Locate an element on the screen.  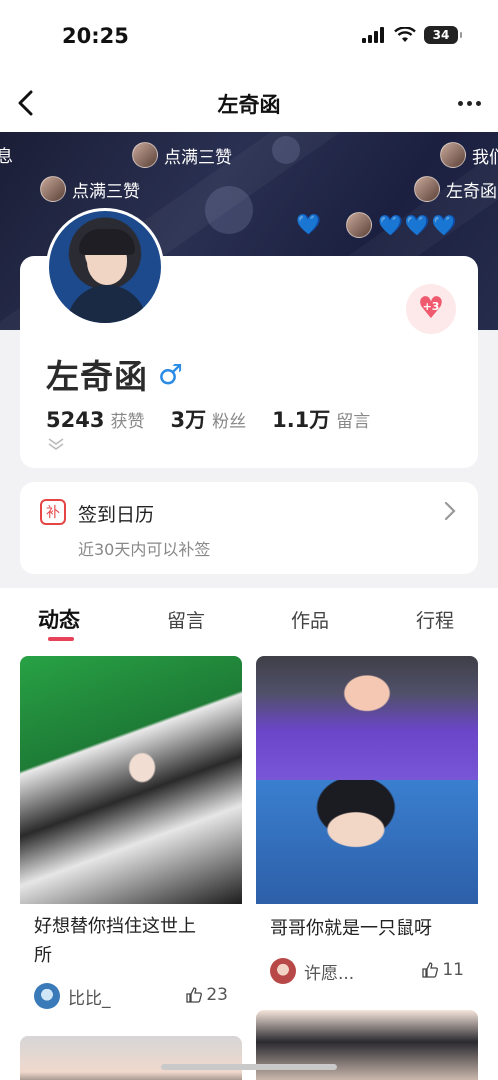
post-likes: 11 is located at coordinates (443, 970).